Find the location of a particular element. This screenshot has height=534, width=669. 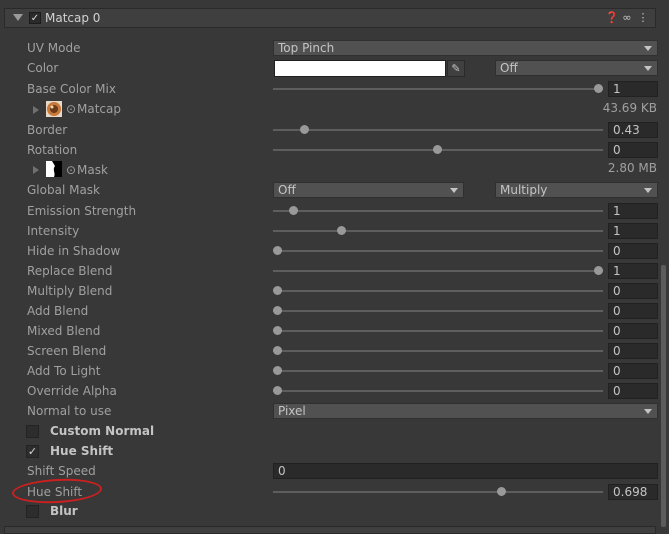

replace-blend-slider-track is located at coordinates (438, 271).